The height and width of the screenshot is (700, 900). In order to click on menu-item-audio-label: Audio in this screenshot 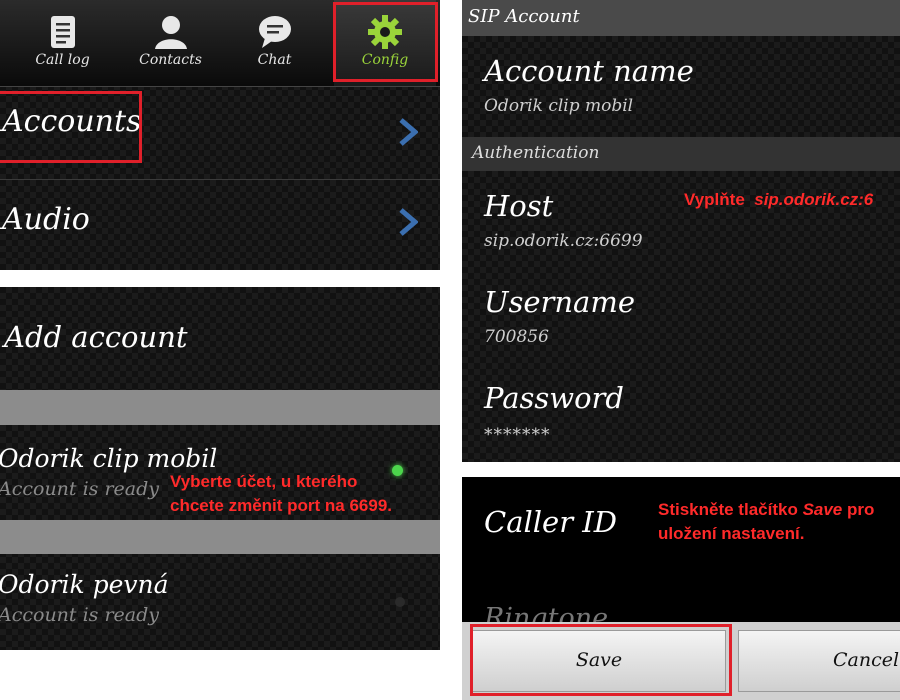, I will do `click(46, 219)`.